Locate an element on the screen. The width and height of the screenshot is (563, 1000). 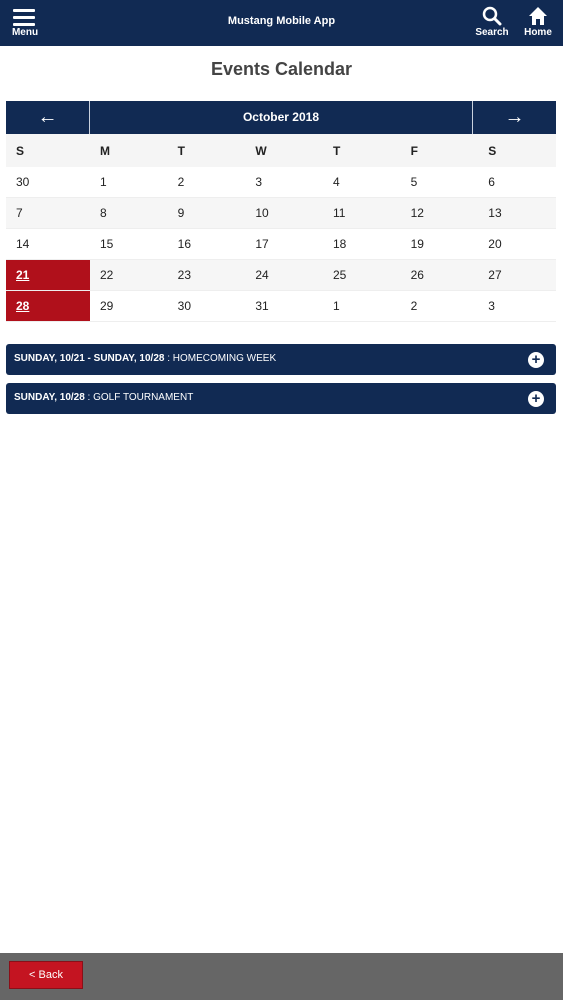
menu-label: Menu is located at coordinates (25, 32).